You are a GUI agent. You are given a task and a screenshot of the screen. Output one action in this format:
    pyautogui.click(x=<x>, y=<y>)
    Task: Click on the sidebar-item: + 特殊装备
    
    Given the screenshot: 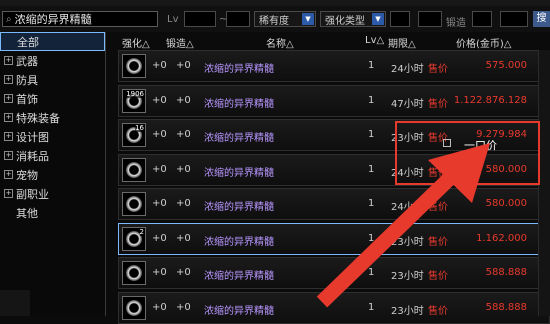 What is the action you would take?
    pyautogui.click(x=52, y=117)
    